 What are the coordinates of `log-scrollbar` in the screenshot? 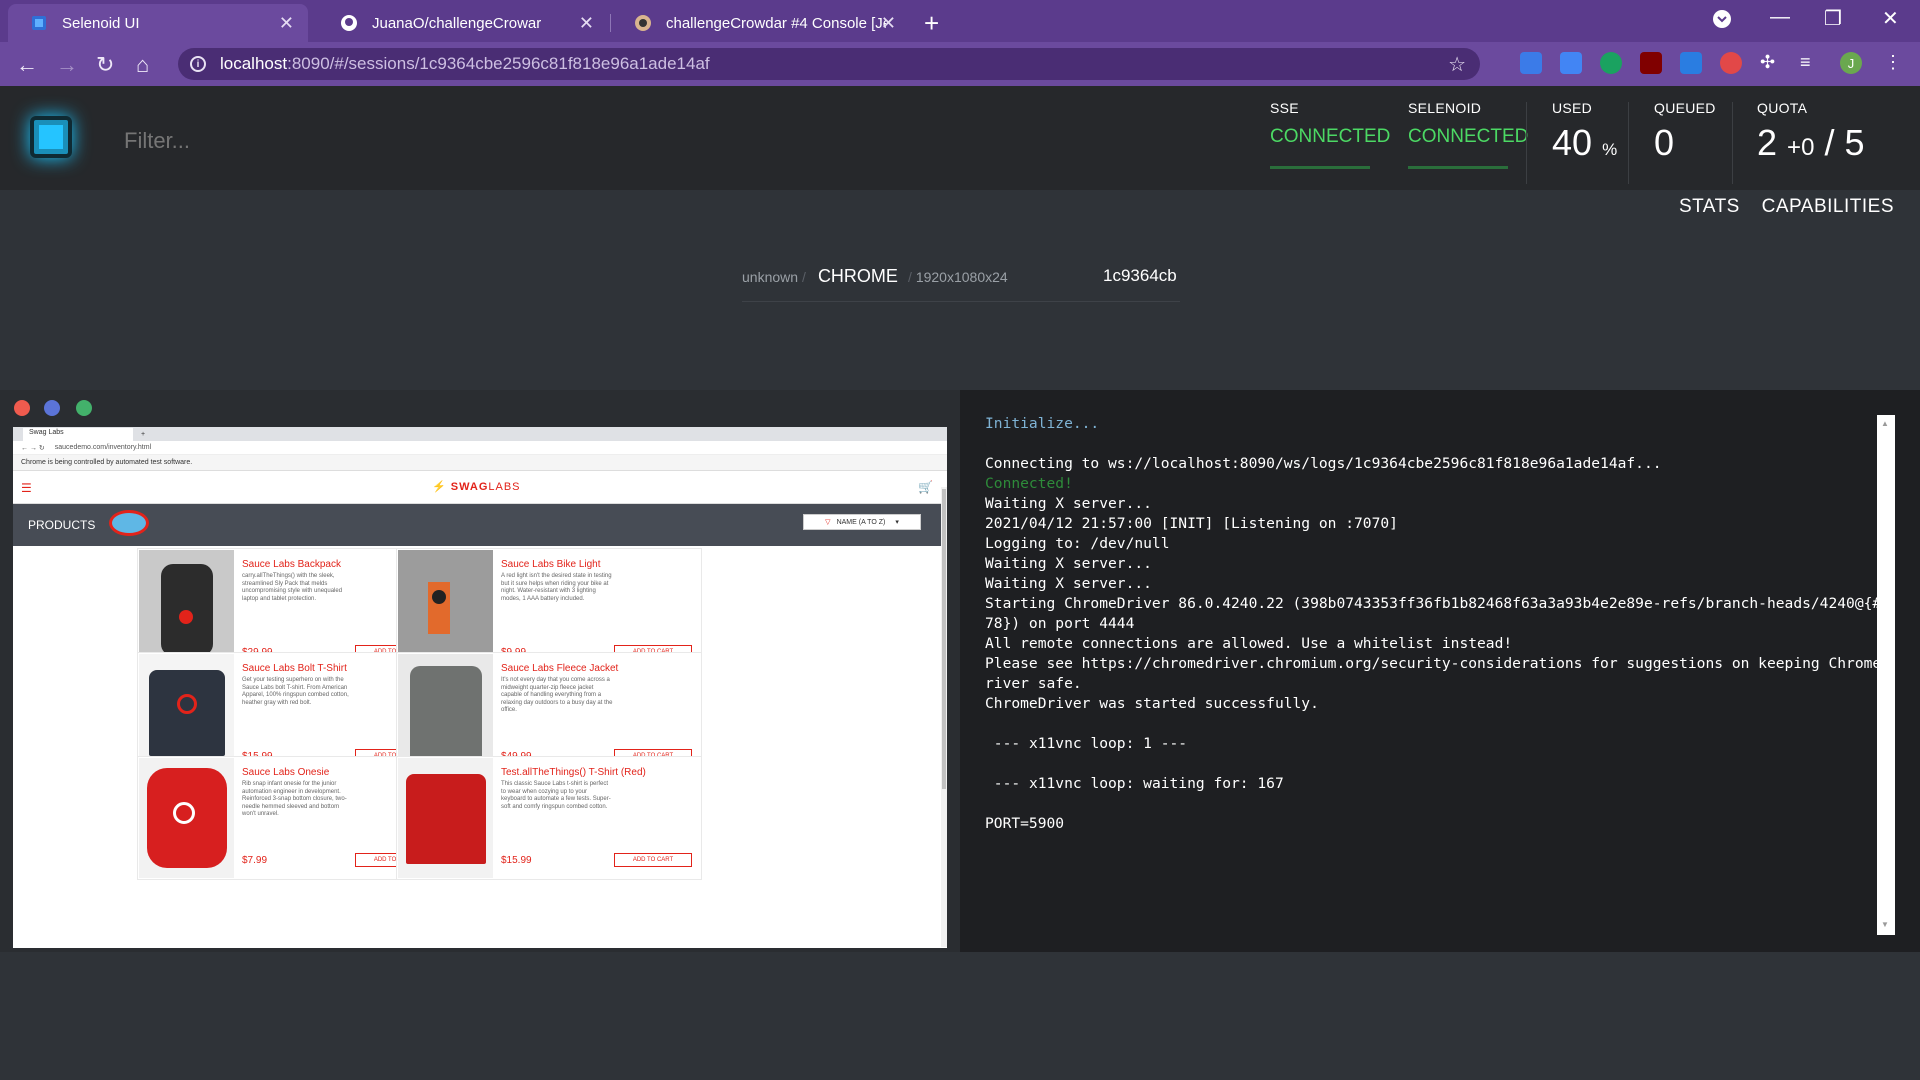 It's located at (1886, 675).